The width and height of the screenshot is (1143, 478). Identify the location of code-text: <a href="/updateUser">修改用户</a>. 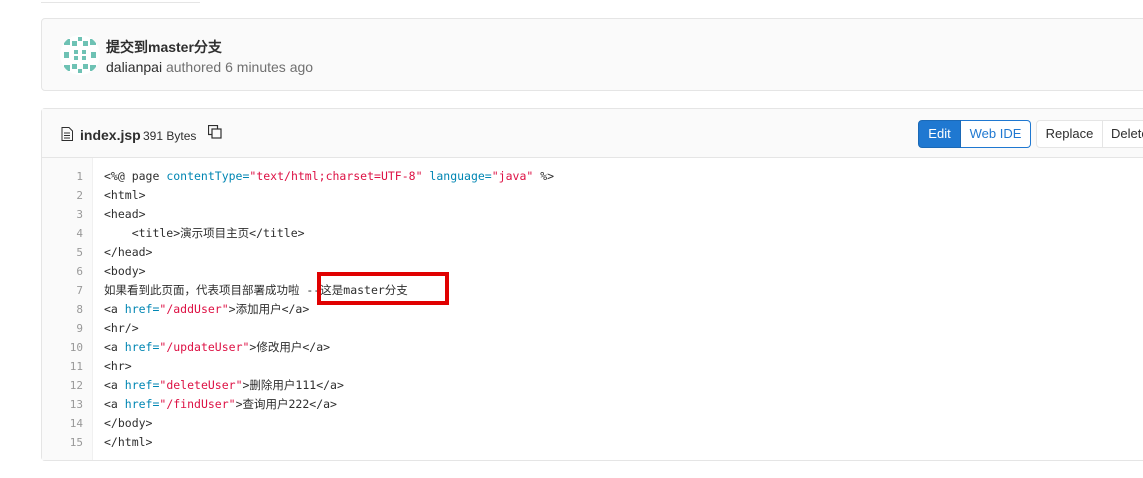
(217, 347).